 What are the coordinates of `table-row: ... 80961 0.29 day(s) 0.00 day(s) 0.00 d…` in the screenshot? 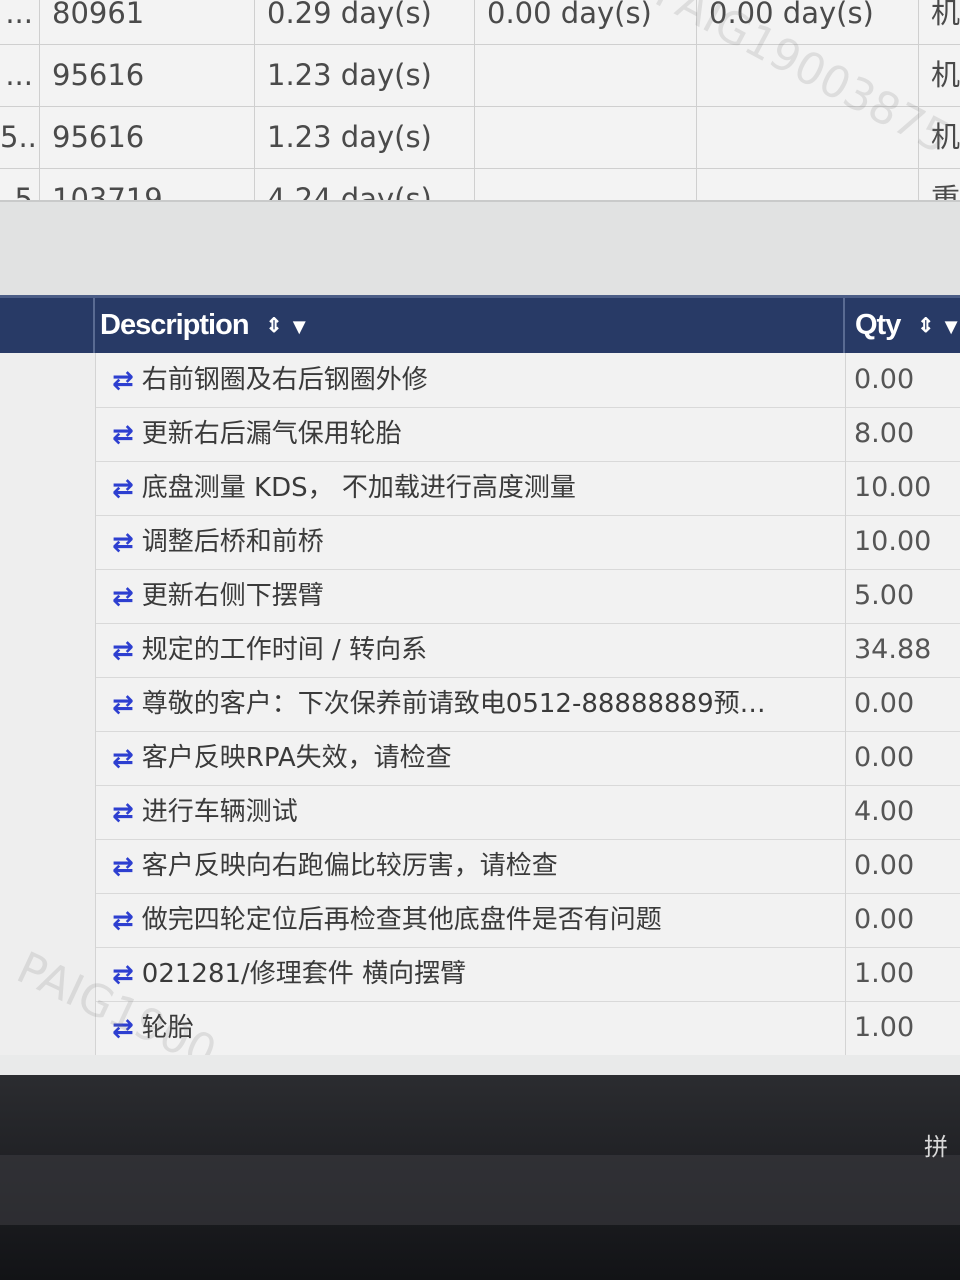 It's located at (480, 22).